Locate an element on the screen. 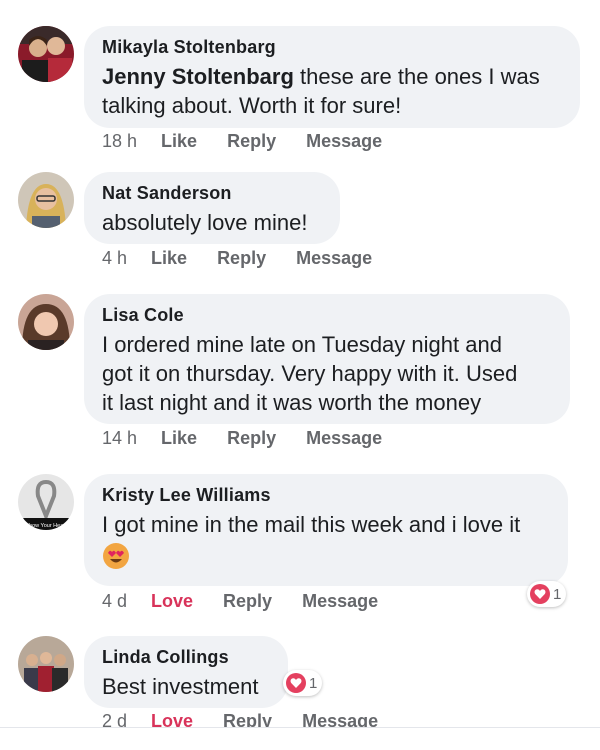 The height and width of the screenshot is (750, 600). mention-link: Jenny Stoltenbarg is located at coordinates (198, 76).